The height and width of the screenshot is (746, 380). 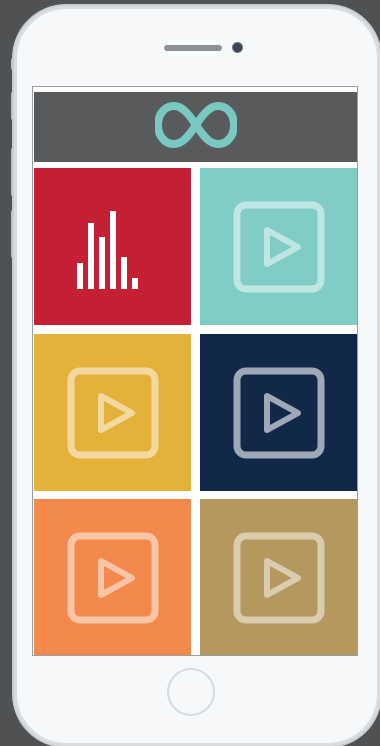 I want to click on app-header, so click(x=195, y=127).